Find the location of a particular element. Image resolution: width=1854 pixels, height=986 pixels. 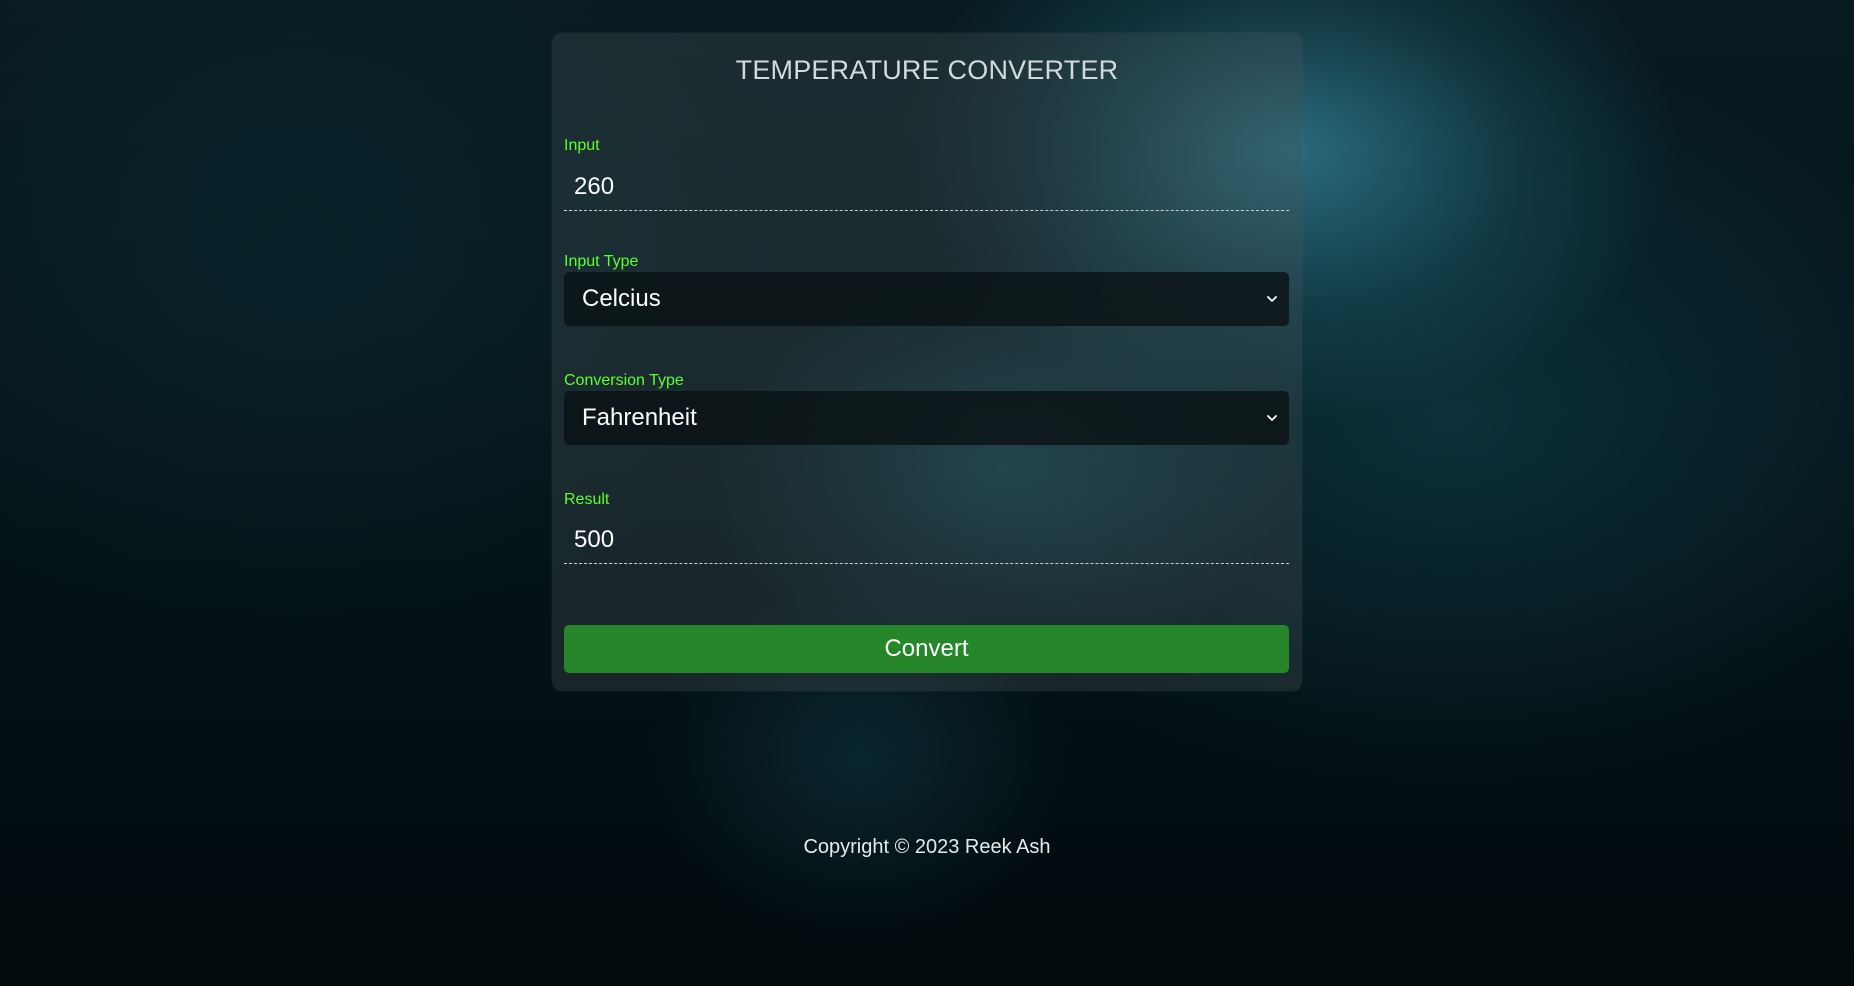

convert-button: Convert is located at coordinates (926, 649).